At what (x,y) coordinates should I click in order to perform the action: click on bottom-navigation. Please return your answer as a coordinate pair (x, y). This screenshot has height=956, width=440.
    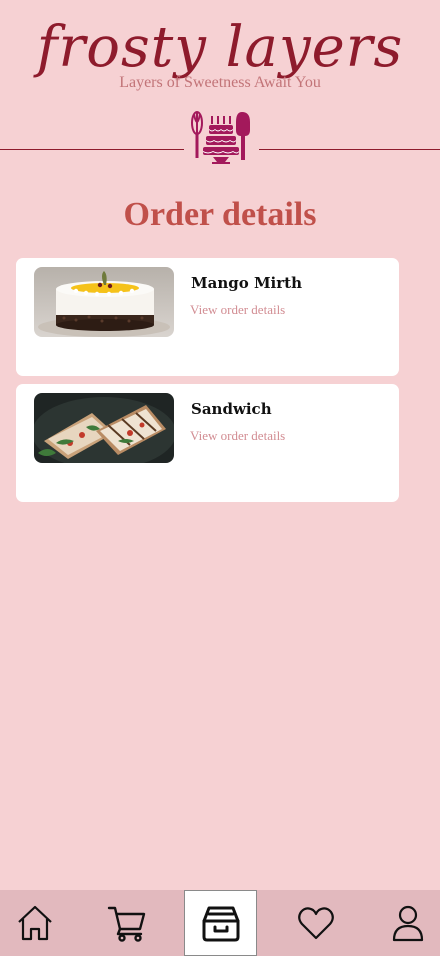
    Looking at the image, I should click on (220, 923).